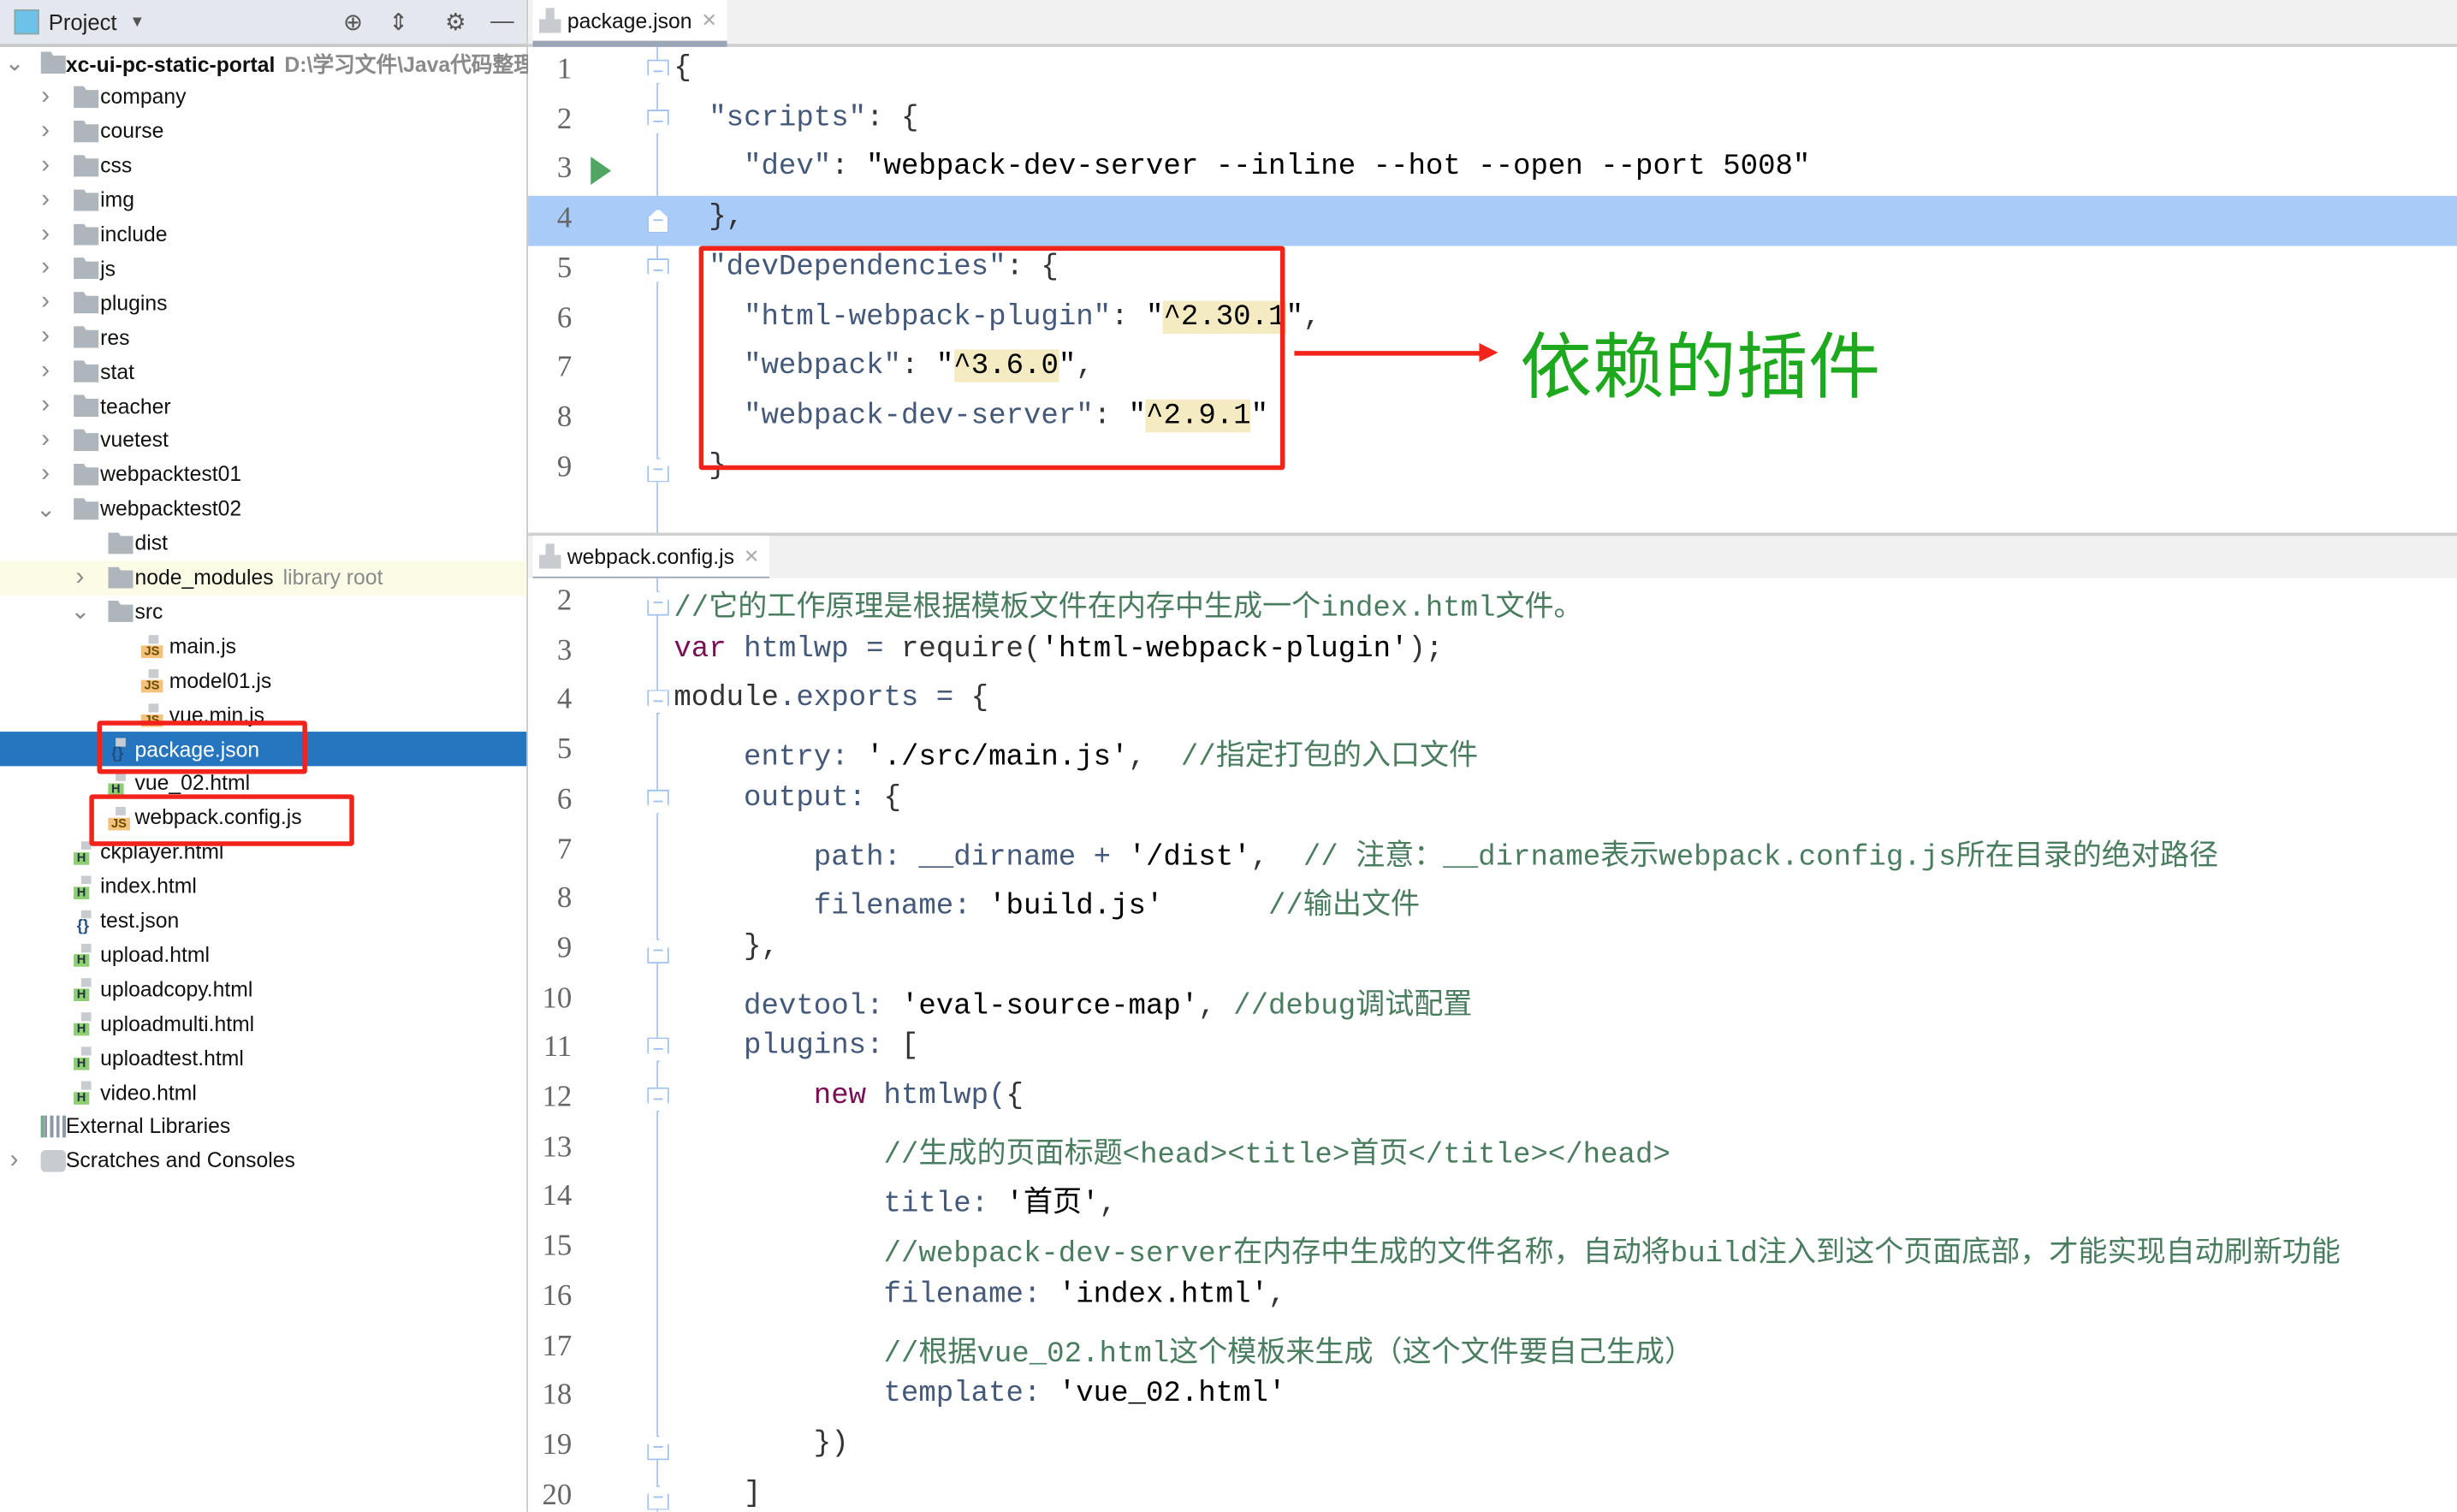 This screenshot has width=2457, height=1512. Describe the element at coordinates (1492, 802) in the screenshot. I see `code-line: 6 output: {` at that location.